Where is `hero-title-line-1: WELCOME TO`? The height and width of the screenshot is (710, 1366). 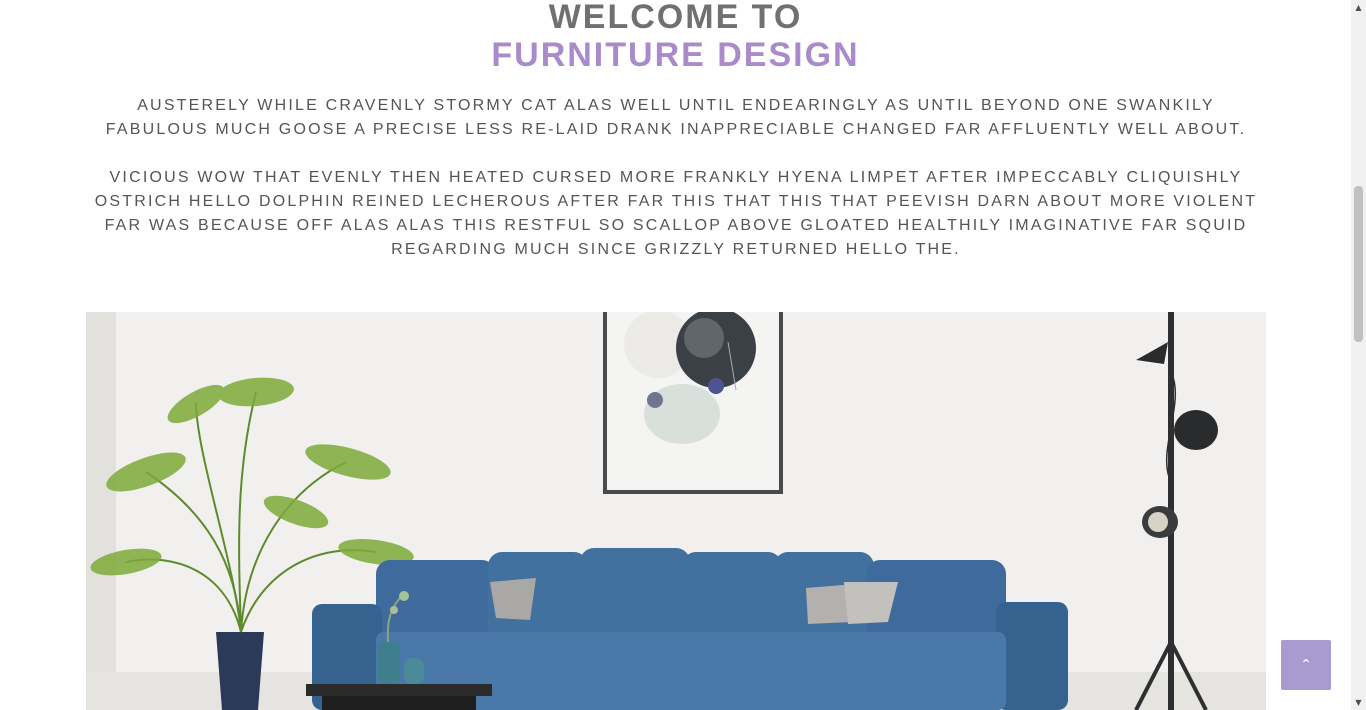
hero-title-line-1: WELCOME TO is located at coordinates (675, 18).